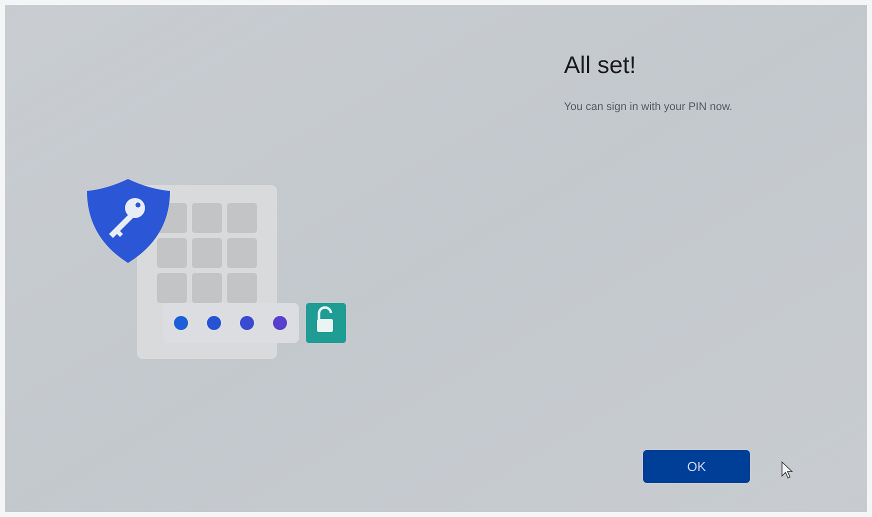  I want to click on mouse-pointer-icon, so click(787, 470).